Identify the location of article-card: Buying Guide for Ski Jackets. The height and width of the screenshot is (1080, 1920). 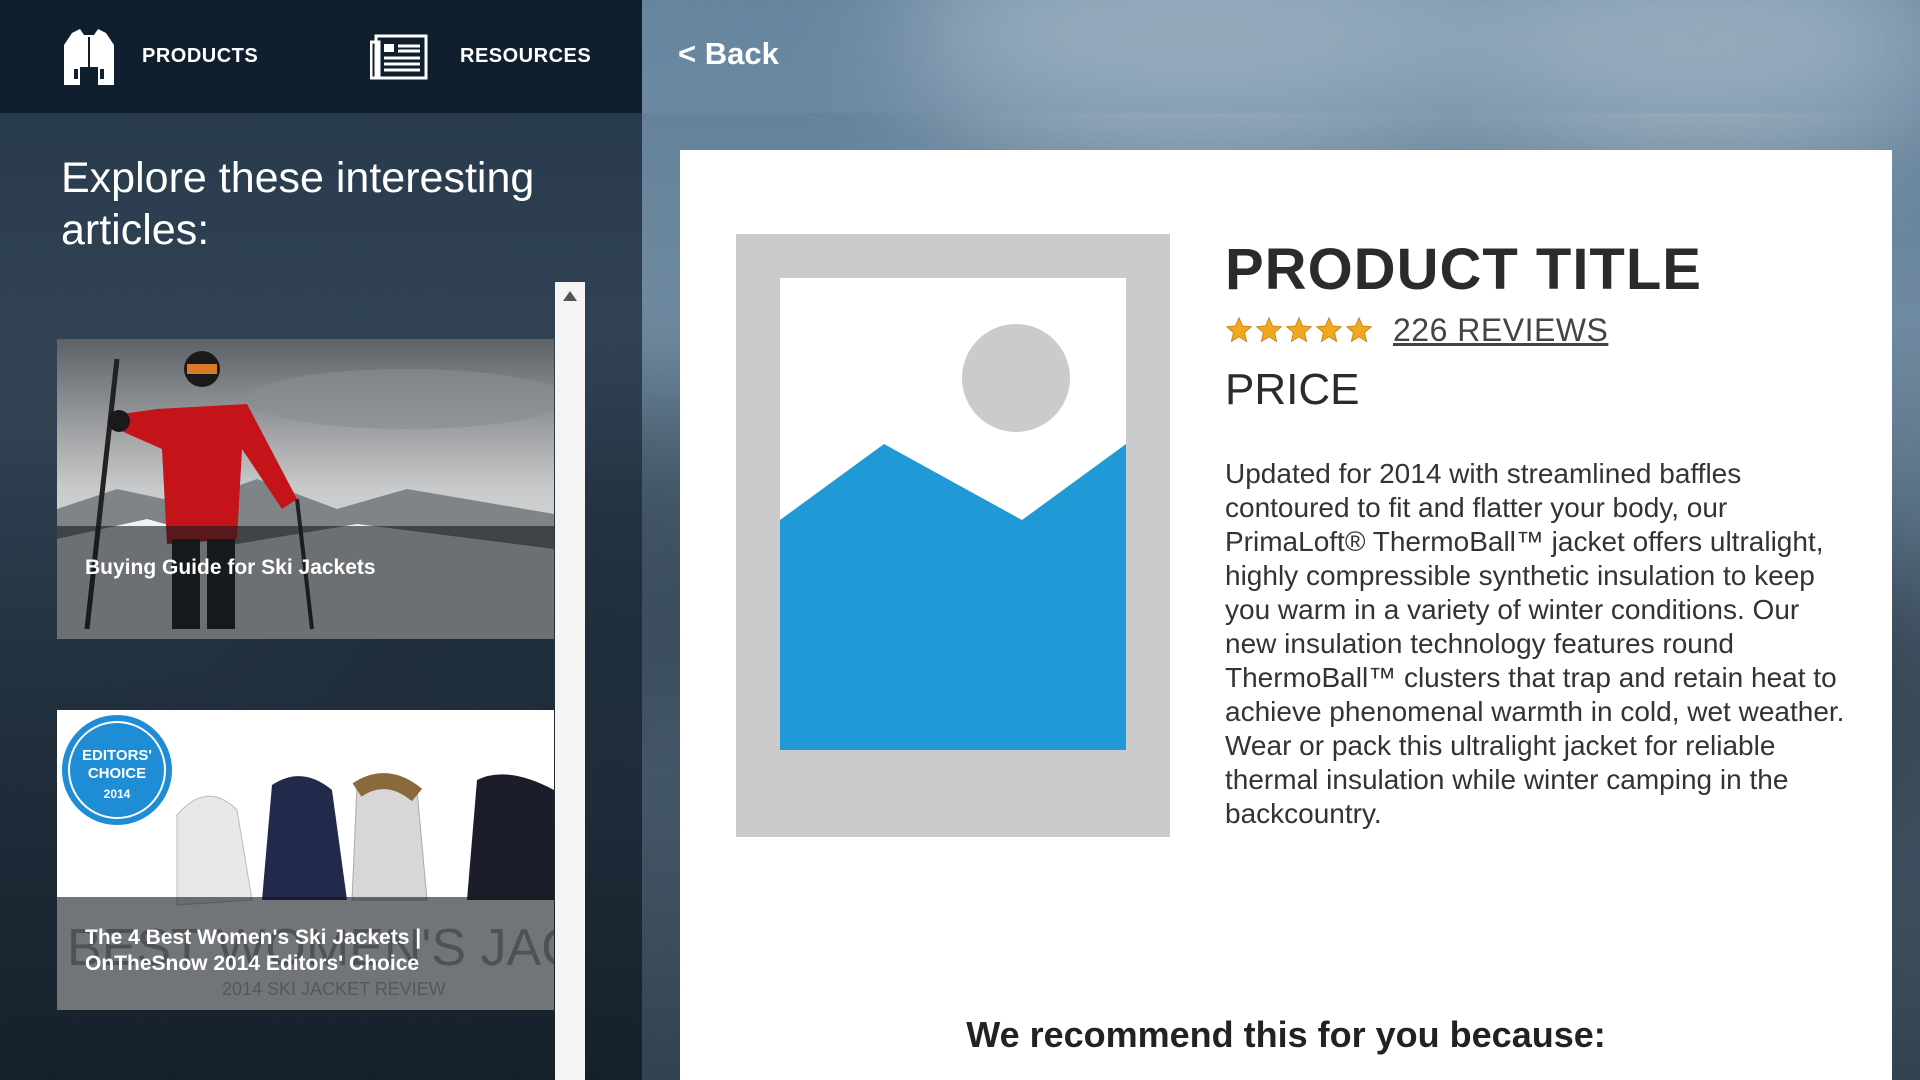
(305, 489).